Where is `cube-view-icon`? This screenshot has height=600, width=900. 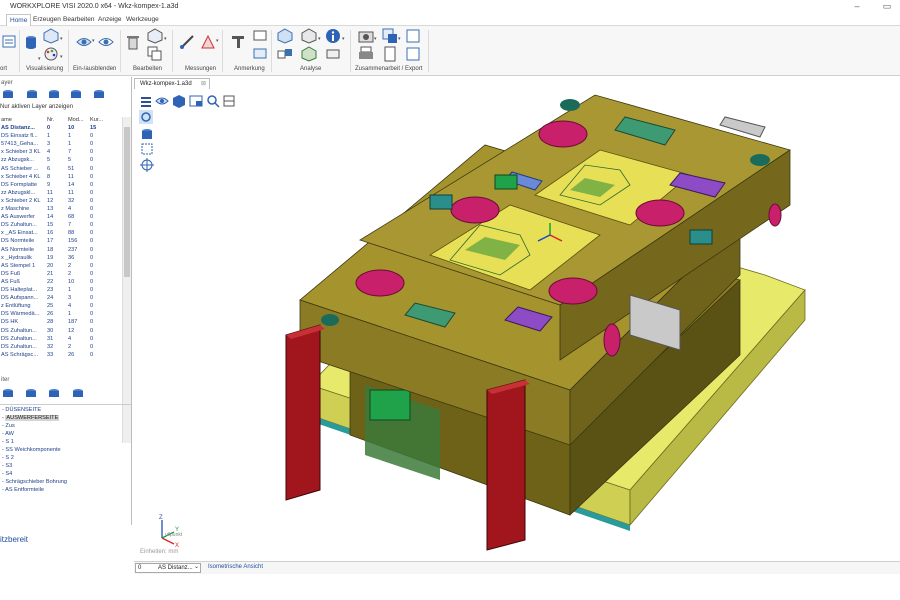
cube-view-icon is located at coordinates (51, 36).